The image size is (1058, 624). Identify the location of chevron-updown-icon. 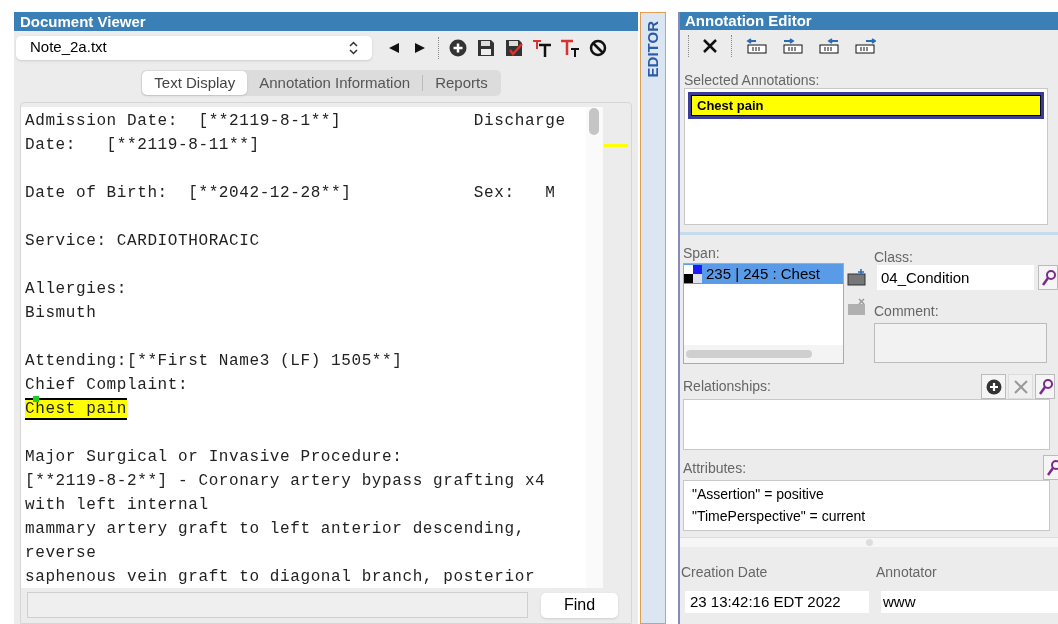
(353, 47).